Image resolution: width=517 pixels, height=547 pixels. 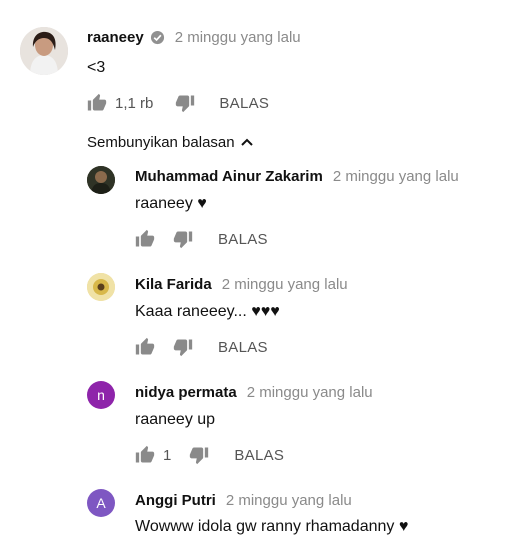 I want to click on like-count: 1,1 rb, so click(x=134, y=103).